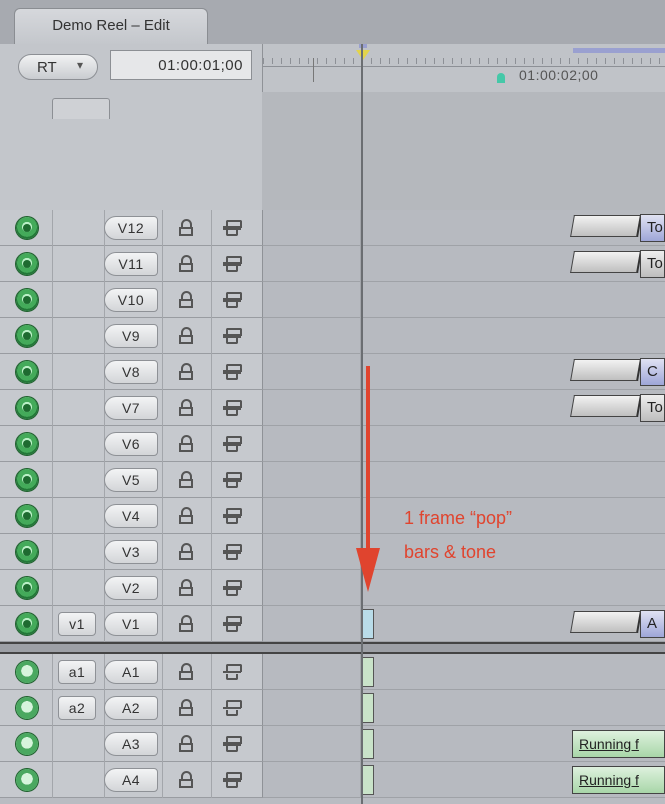 The image size is (665, 804). I want to click on dest-control-v11: V11, so click(131, 264).